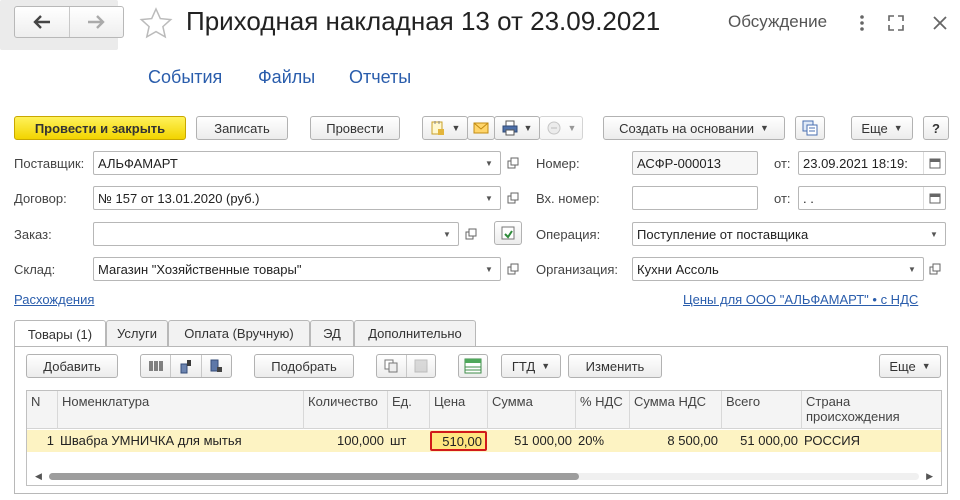 The width and height of the screenshot is (960, 500). I want to click on cell-qty: 100,000, so click(345, 441).